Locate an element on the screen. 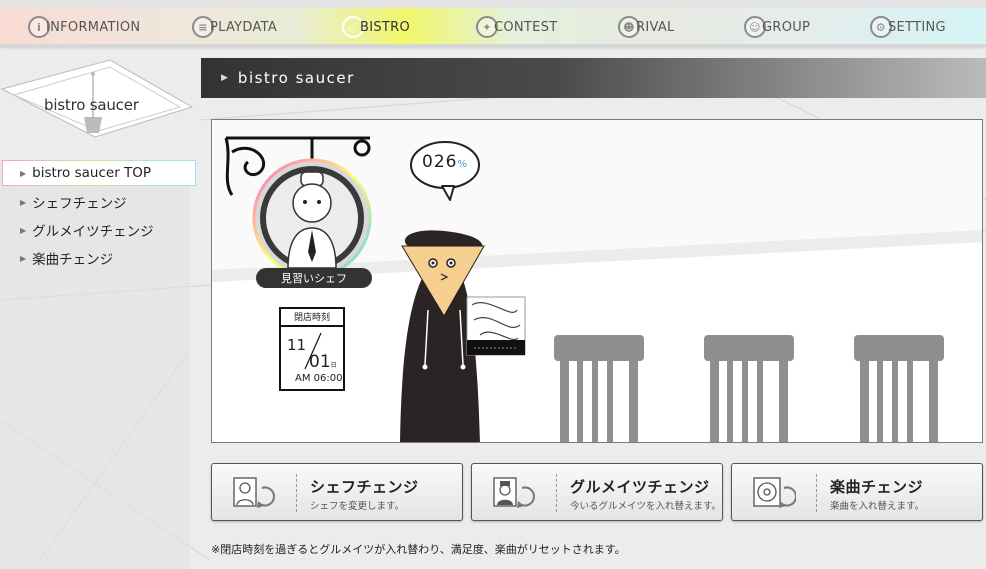 The width and height of the screenshot is (986, 569). calendar-day-suffix: 日 is located at coordinates (333, 365).